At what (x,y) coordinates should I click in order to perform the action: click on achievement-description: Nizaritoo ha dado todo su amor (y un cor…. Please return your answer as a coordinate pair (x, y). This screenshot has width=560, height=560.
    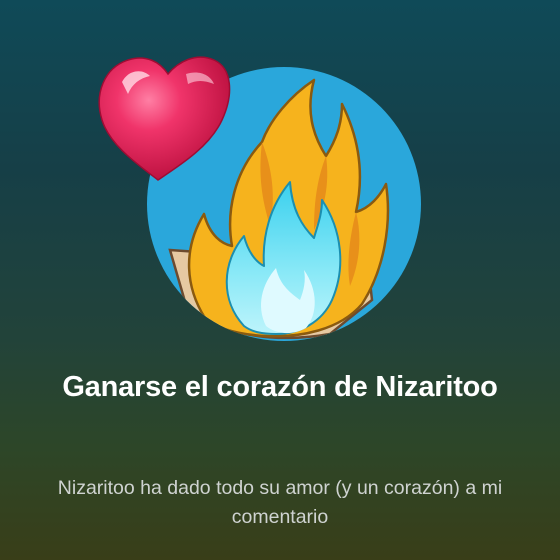
    Looking at the image, I should click on (280, 502).